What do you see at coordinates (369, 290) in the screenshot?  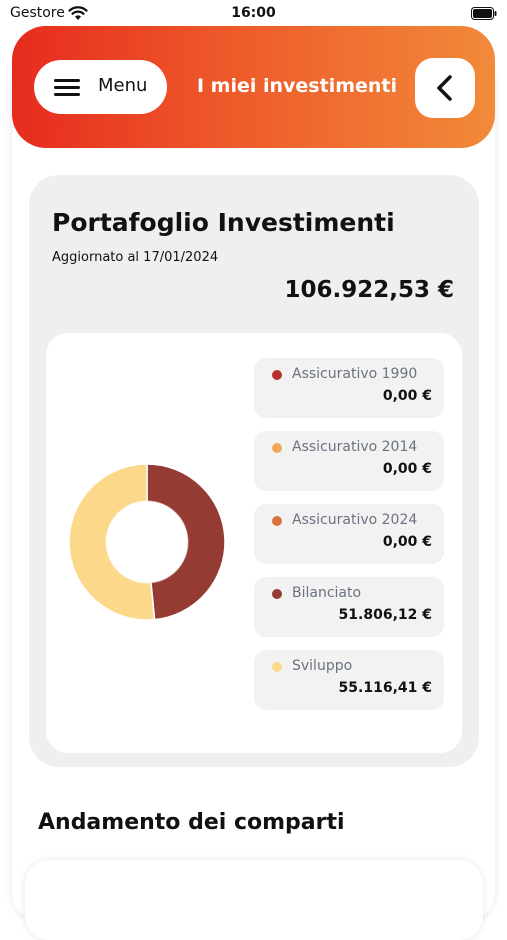 I see `portfolio-total: 106.922,53 €` at bounding box center [369, 290].